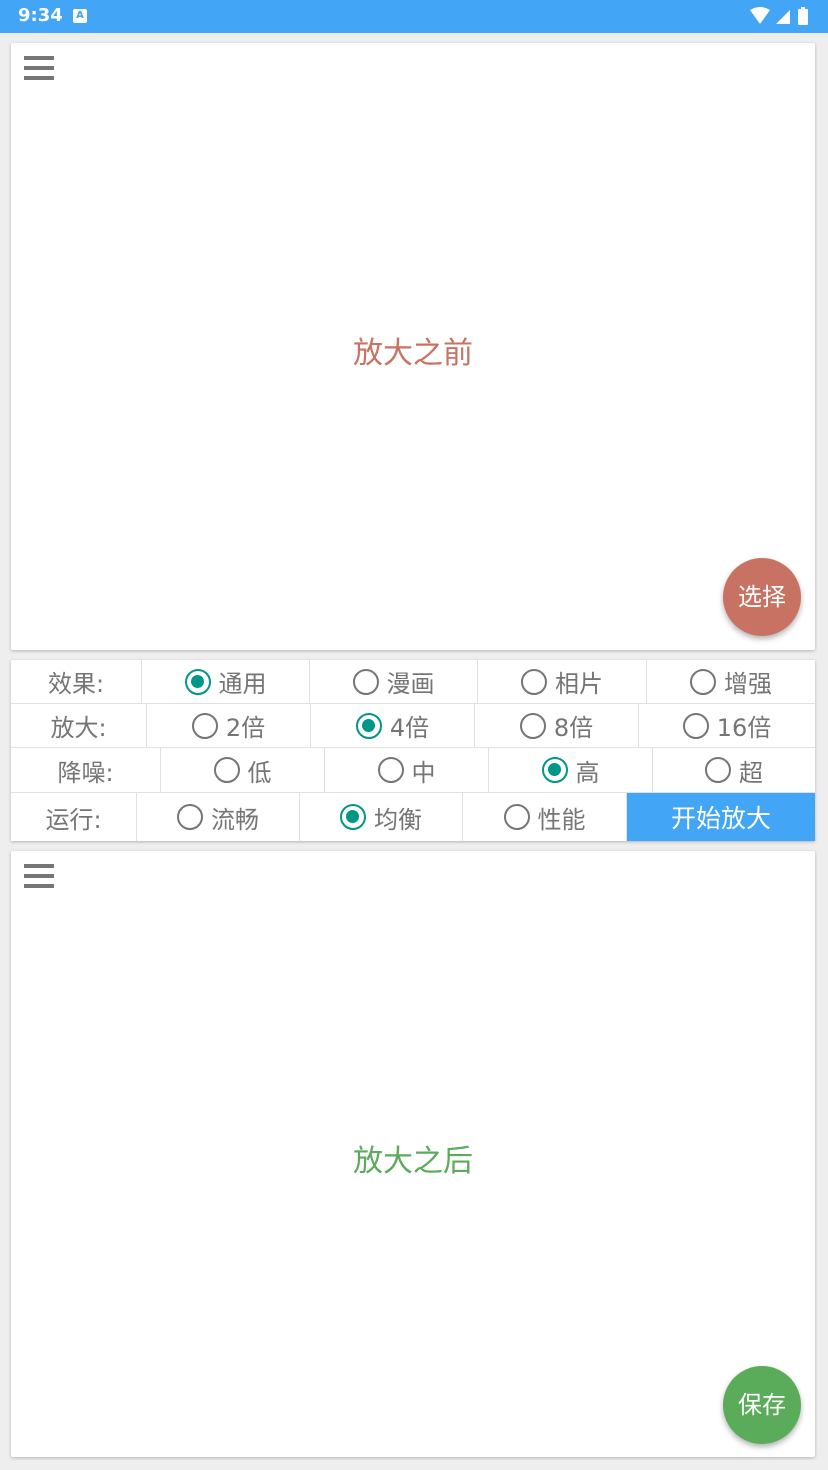  Describe the element at coordinates (783, 17) in the screenshot. I see `signal-icon` at that location.